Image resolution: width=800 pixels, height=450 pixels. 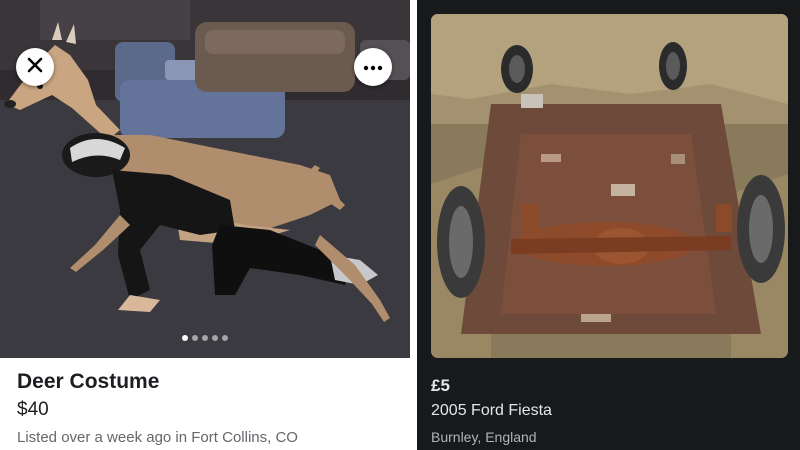 What do you see at coordinates (491, 410) in the screenshot?
I see `listing-title: 2005 Ford Fiesta` at bounding box center [491, 410].